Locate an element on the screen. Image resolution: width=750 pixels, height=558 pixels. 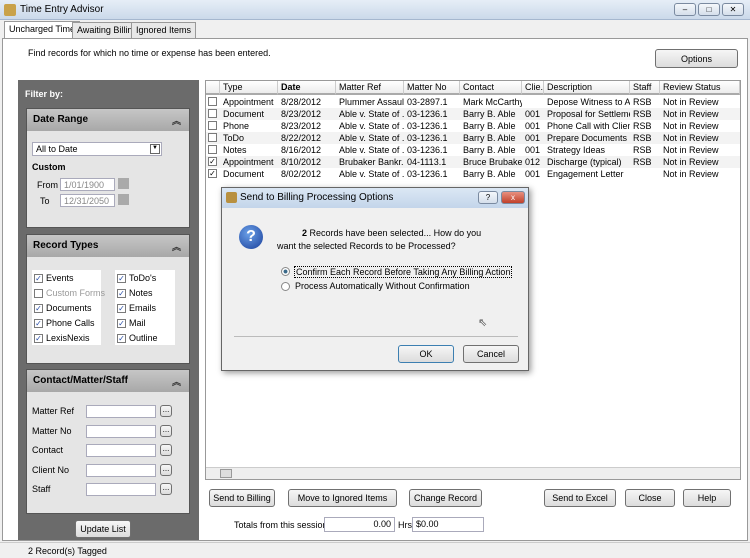
checkbox is located at coordinates (38, 293).